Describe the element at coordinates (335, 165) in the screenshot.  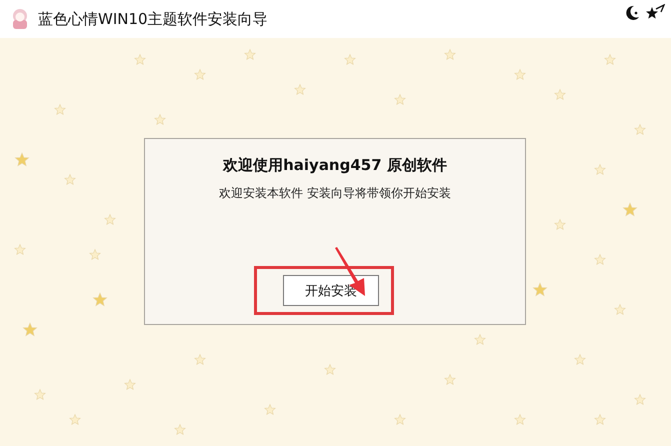
I see `dialog-heading: 欢迎使用haiyang457 原创软件` at that location.